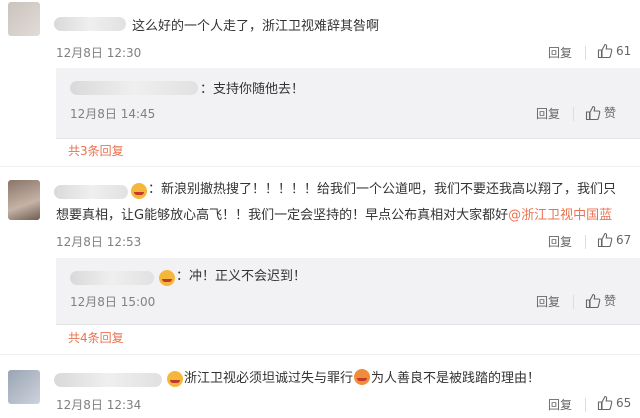 The height and width of the screenshot is (418, 640). I want to click on mention-link: @浙江卫视中国蓝, so click(560, 215).